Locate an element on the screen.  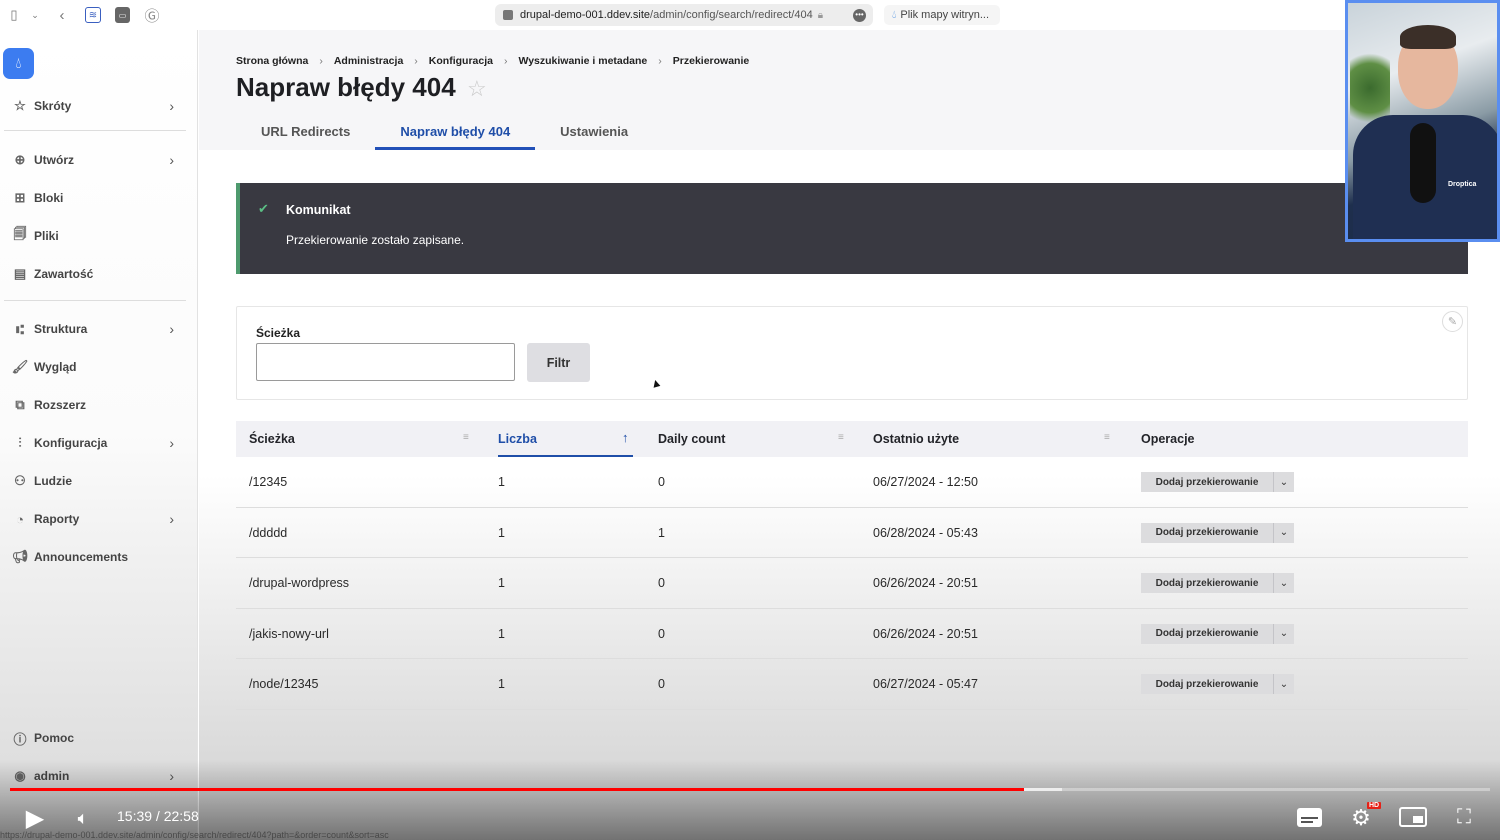
operations-dropbutton: Dodaj przekierowanie ⌄ is located at coordinates (1217, 583).